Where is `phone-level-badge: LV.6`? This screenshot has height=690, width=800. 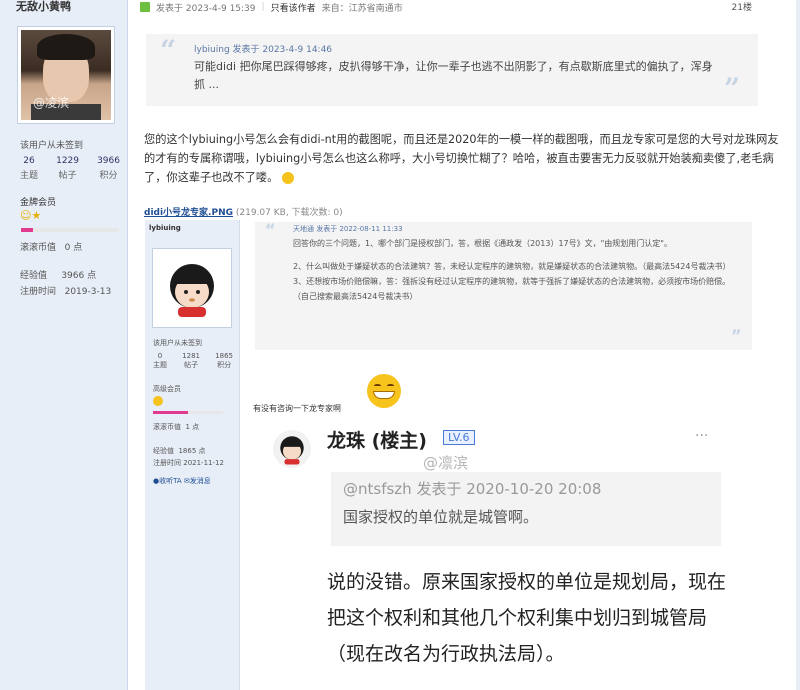 phone-level-badge: LV.6 is located at coordinates (459, 437).